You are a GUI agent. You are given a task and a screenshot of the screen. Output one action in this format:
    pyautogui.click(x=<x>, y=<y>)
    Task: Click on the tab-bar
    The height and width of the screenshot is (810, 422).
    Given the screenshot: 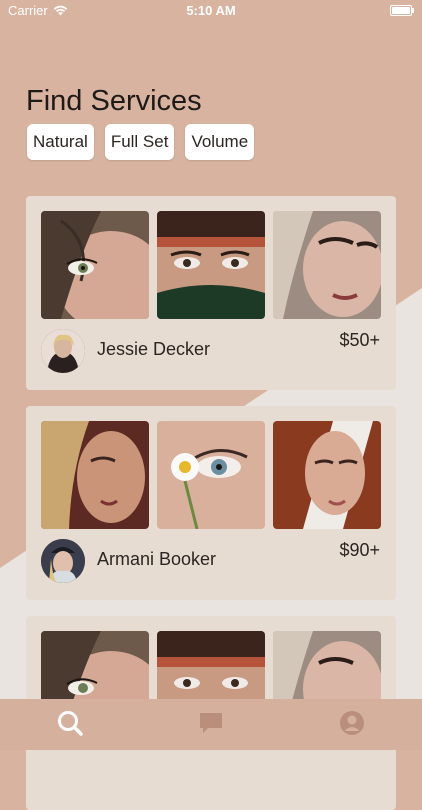 What is the action you would take?
    pyautogui.click(x=211, y=724)
    